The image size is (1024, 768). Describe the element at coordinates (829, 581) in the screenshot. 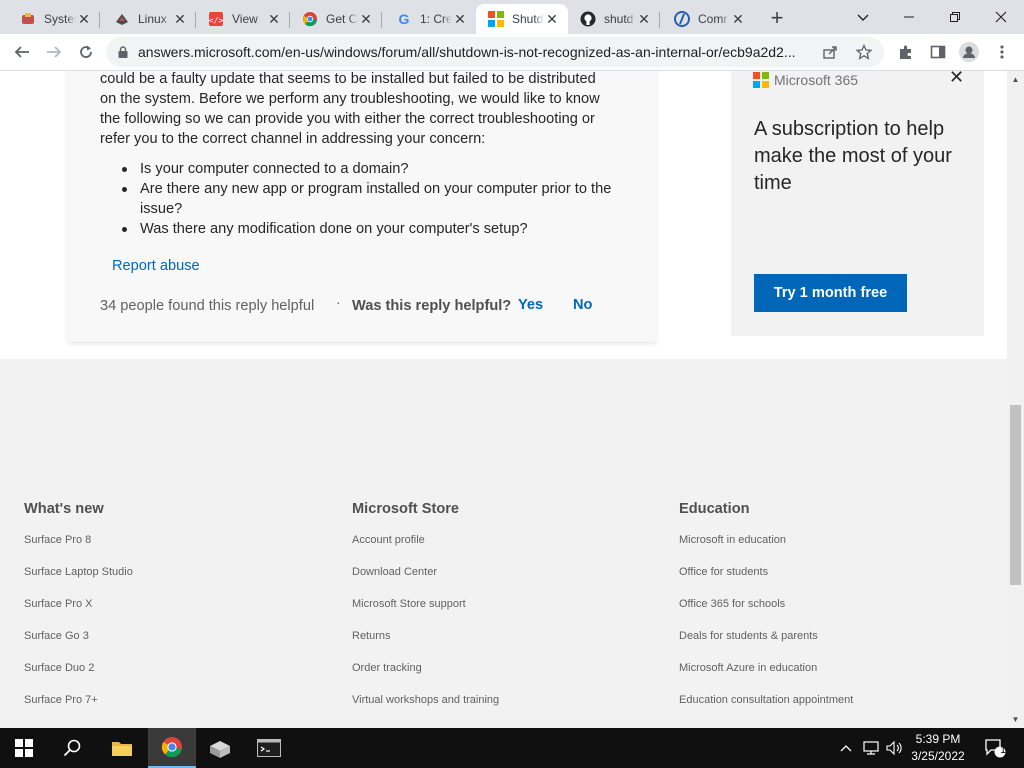

I see `footer-link: Office for students` at that location.